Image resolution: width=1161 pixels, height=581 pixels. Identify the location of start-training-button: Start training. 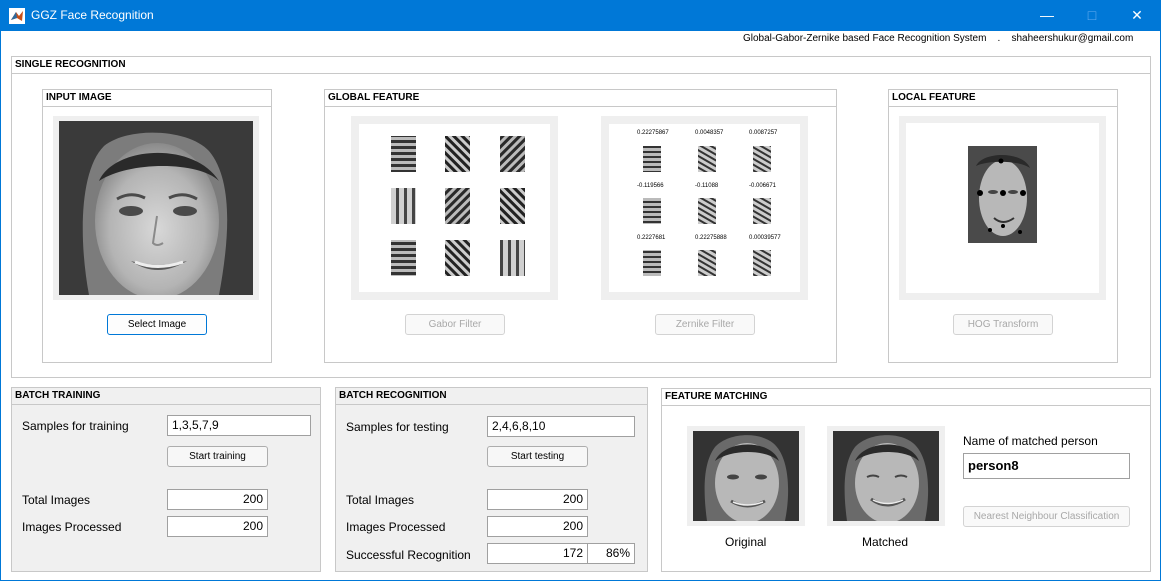
(217, 456).